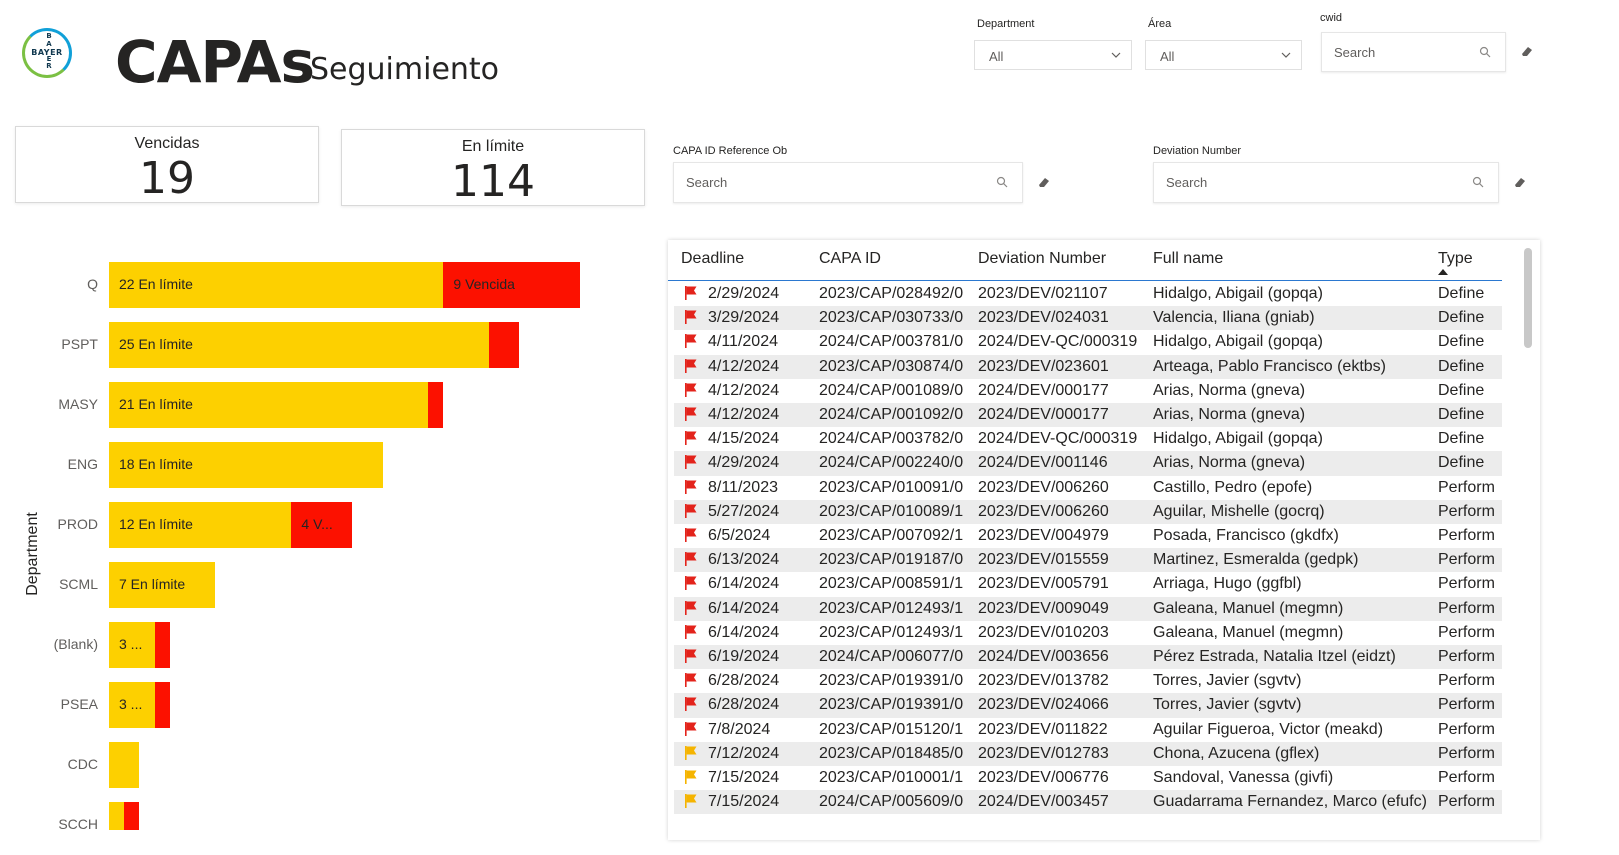 The image size is (1619, 855). Describe the element at coordinates (891, 608) in the screenshot. I see `cell-capa: 2023/CAP/012493/1` at that location.